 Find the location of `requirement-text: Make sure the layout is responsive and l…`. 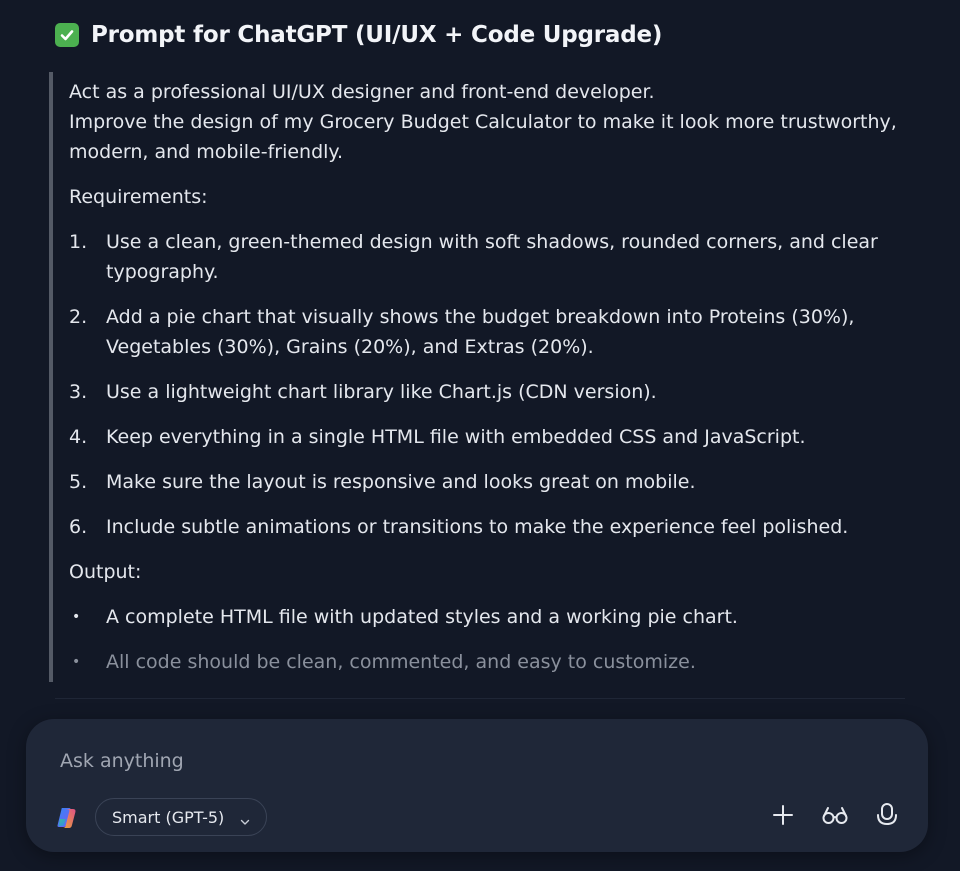

requirement-text: Make sure the layout is responsive and l… is located at coordinates (401, 482).